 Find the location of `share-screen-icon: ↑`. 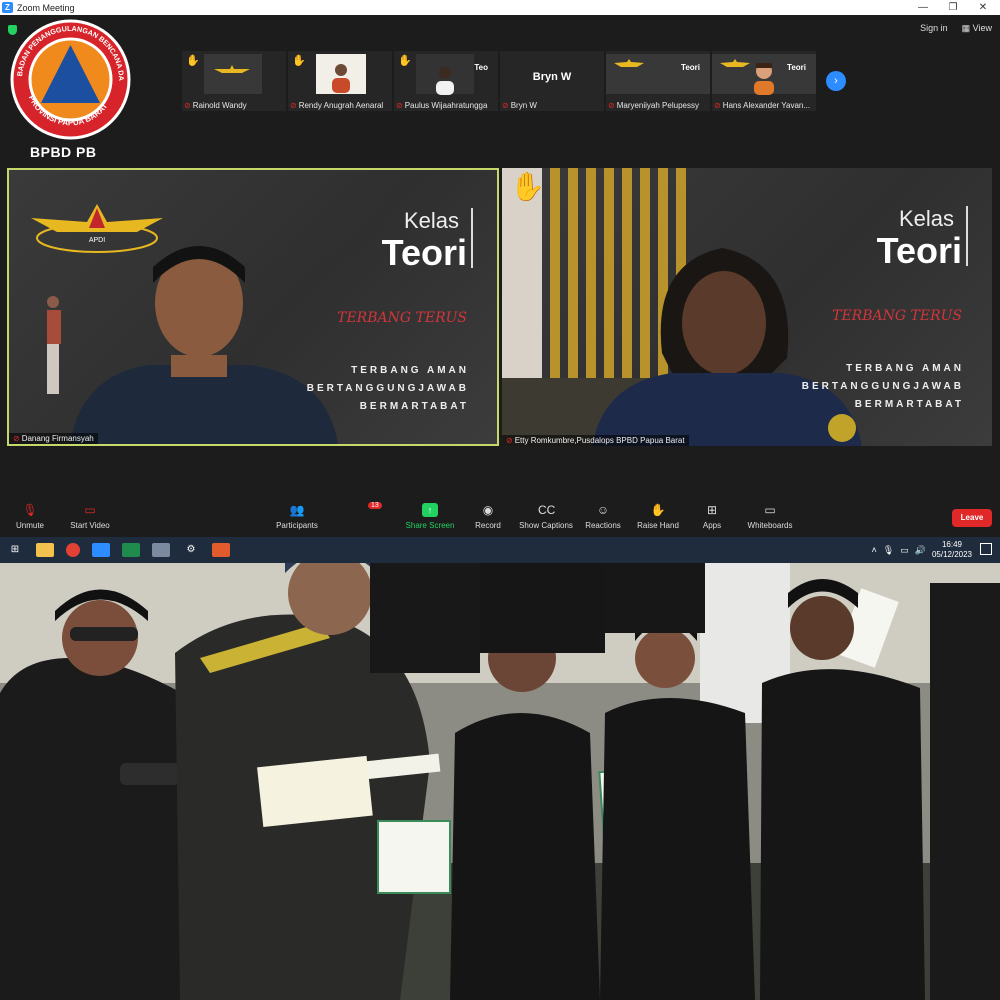

share-screen-icon: ↑ is located at coordinates (430, 510).